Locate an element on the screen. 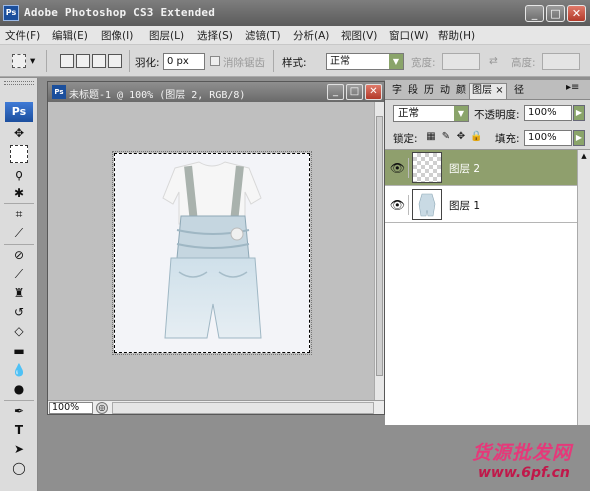 The image size is (590, 491). watermark: 货源批发网 www.6pf.cn is located at coordinates (530, 462).